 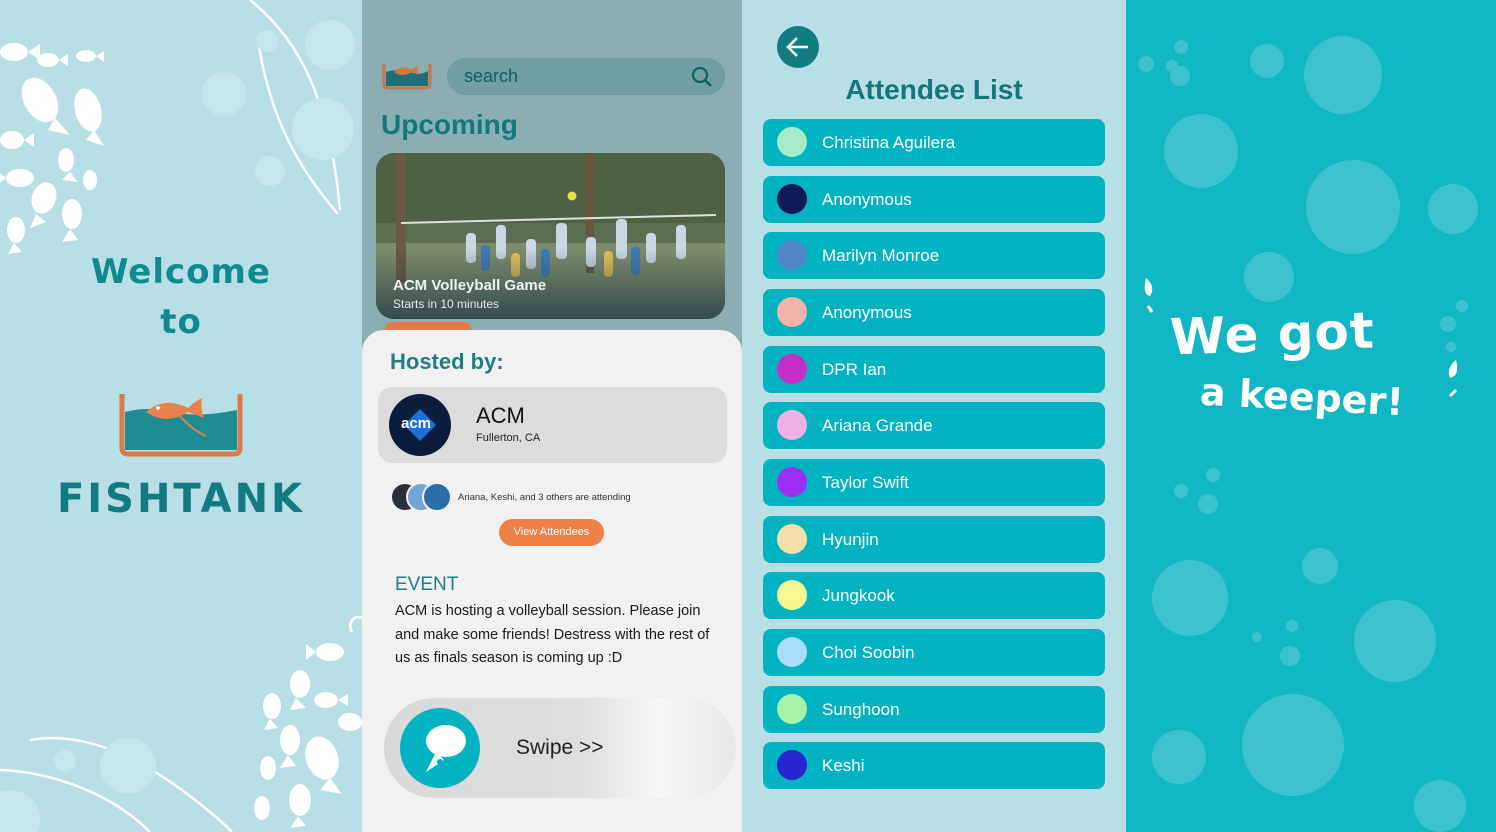 What do you see at coordinates (934, 652) in the screenshot?
I see `attendee-row: Choi Soobin` at bounding box center [934, 652].